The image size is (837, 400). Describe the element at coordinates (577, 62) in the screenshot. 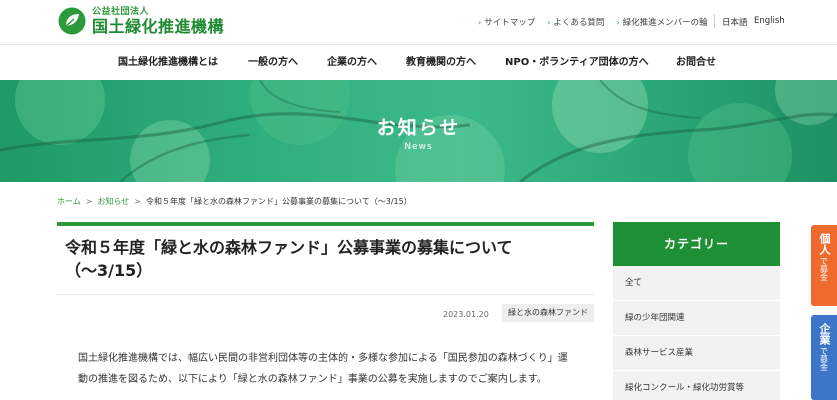

I see `nav-npo: NPO・ボランティア団体の方へ` at that location.